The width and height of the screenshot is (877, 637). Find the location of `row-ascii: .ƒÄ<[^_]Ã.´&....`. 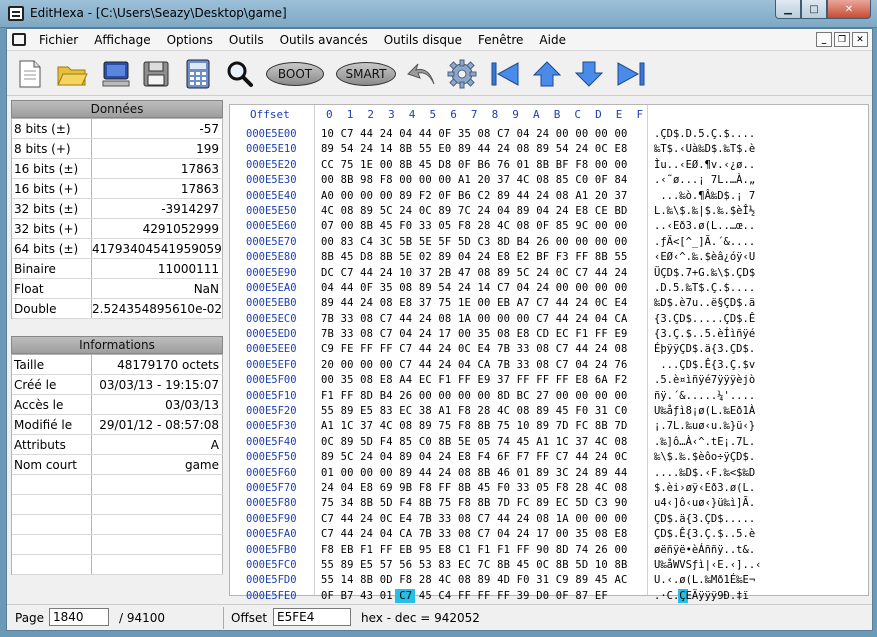

row-ascii: .ƒÄ<[^_]Ã.´&.... is located at coordinates (704, 242).